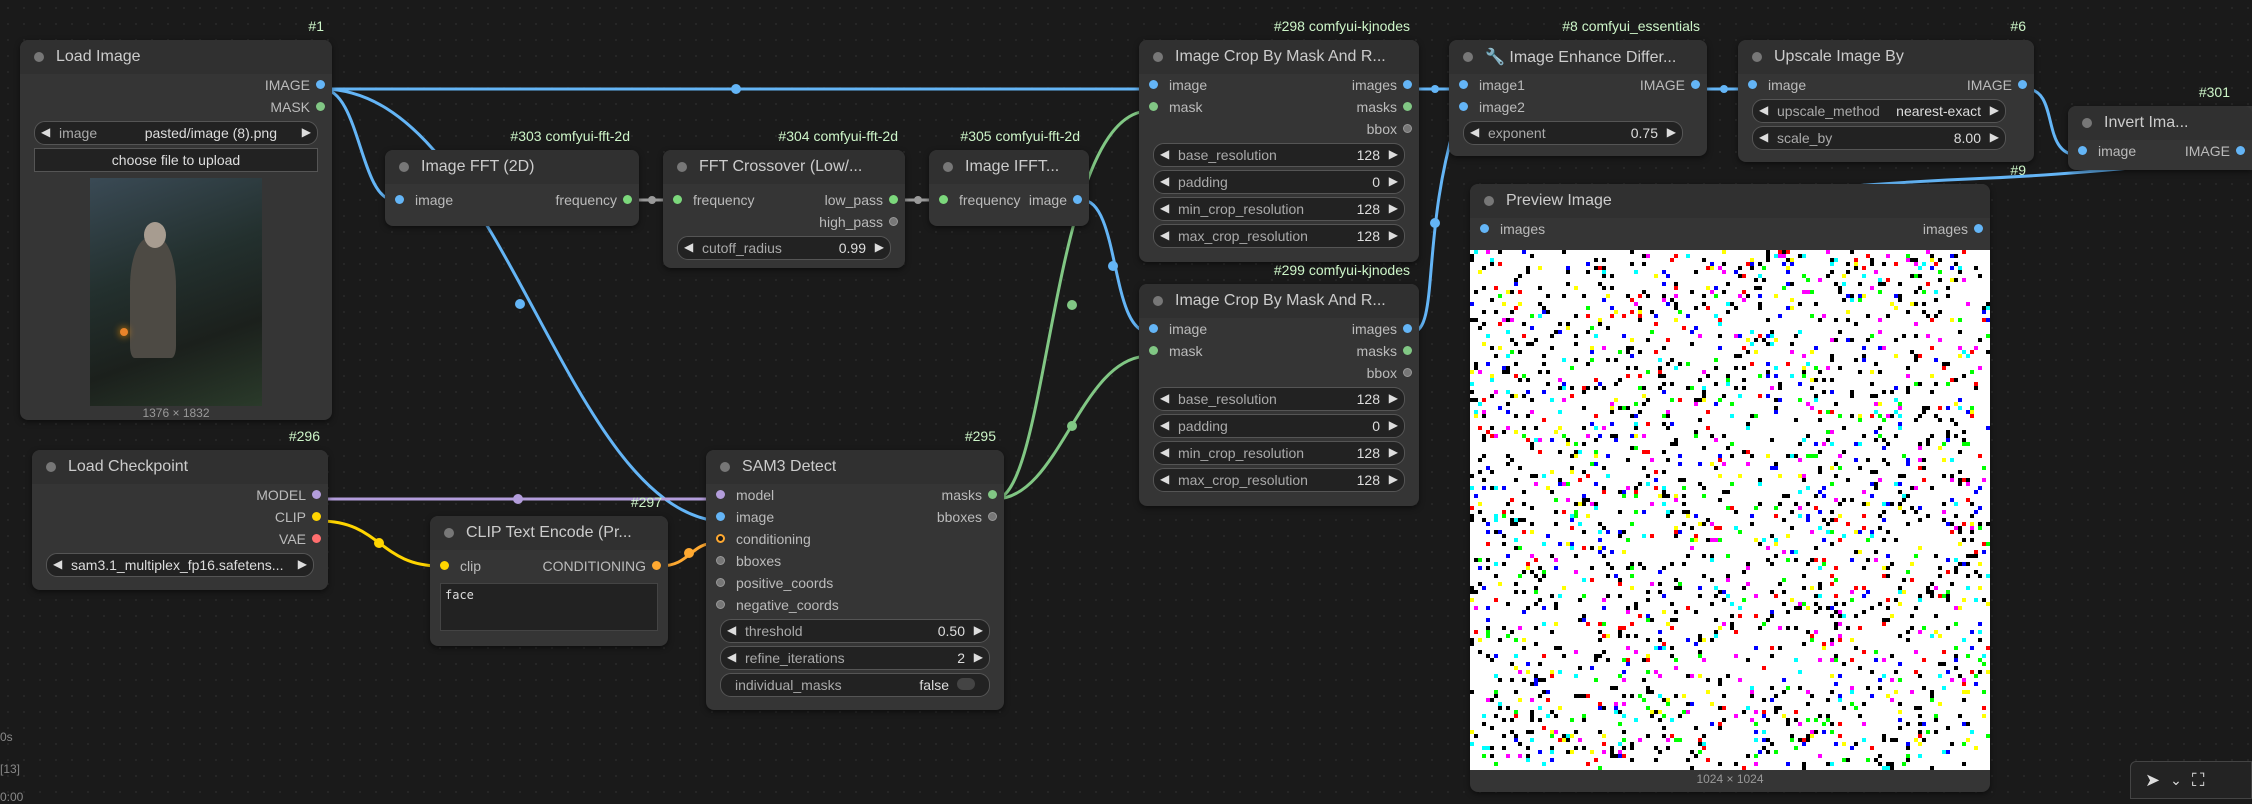 The image size is (2252, 804). I want to click on image1-input-socket, so click(1463, 84).